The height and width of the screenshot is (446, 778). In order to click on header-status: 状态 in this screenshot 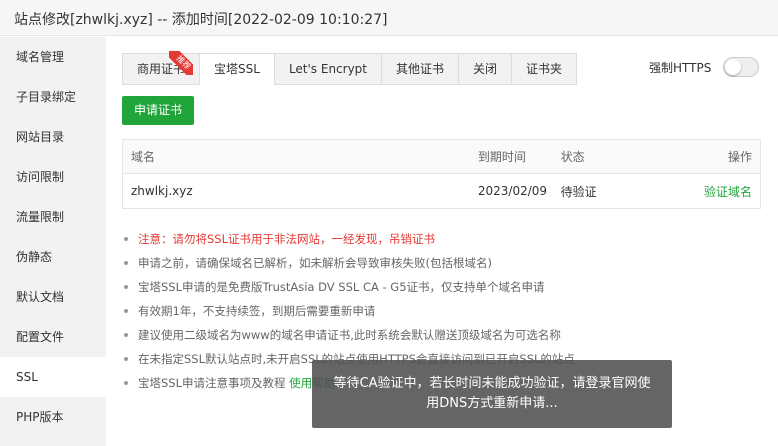, I will do `click(572, 157)`.